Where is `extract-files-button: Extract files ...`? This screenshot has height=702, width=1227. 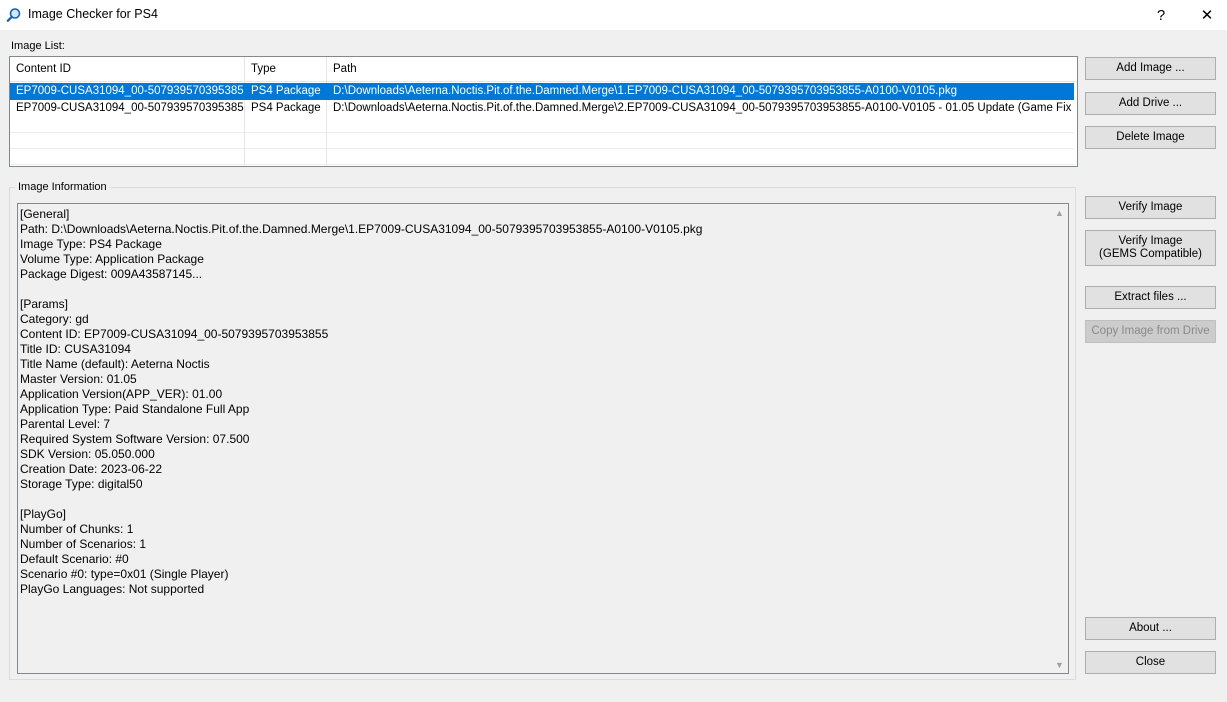 extract-files-button: Extract files ... is located at coordinates (1150, 297).